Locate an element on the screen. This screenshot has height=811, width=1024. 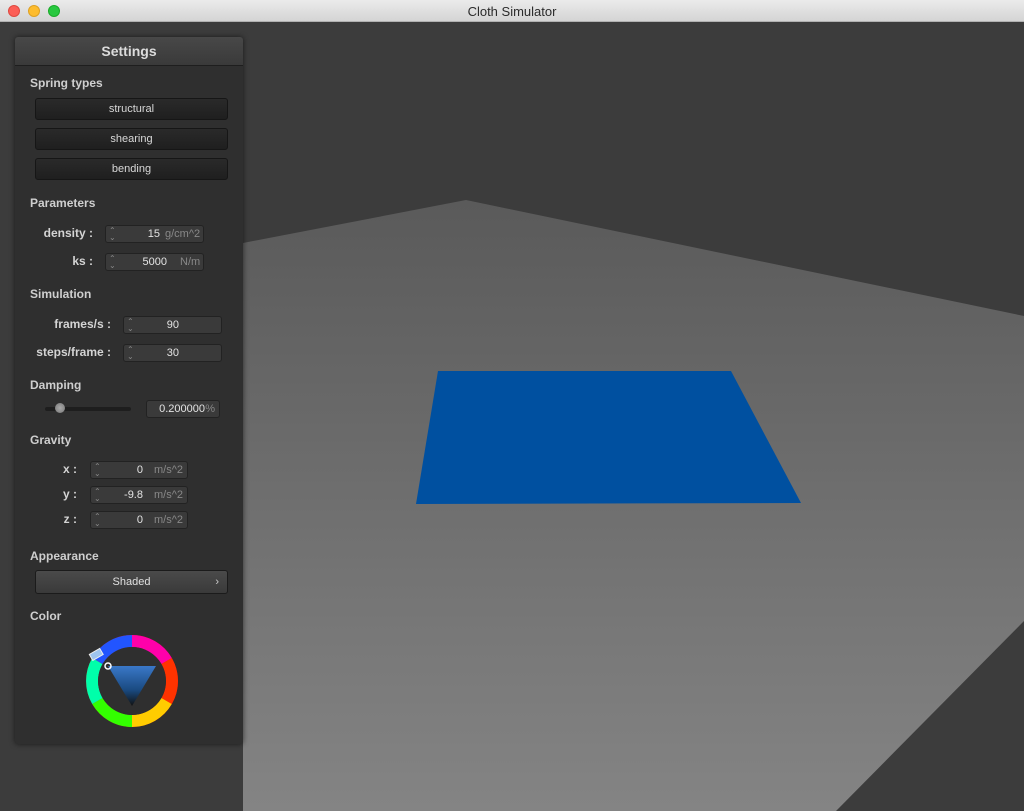
steps-stepper-icon: ⌃ ⌄ is located at coordinates (130, 353).